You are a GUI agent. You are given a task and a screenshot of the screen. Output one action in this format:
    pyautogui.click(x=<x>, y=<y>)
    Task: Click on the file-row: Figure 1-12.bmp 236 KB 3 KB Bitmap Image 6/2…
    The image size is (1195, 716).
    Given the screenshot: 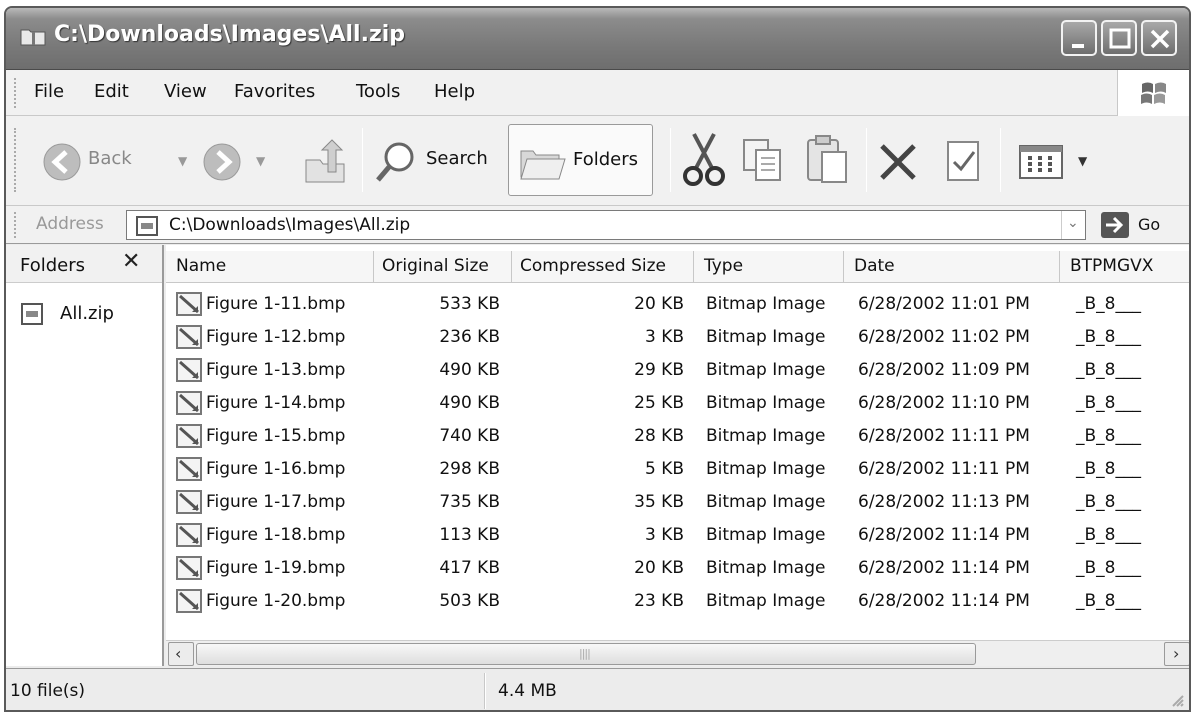 What is the action you would take?
    pyautogui.click(x=677, y=338)
    